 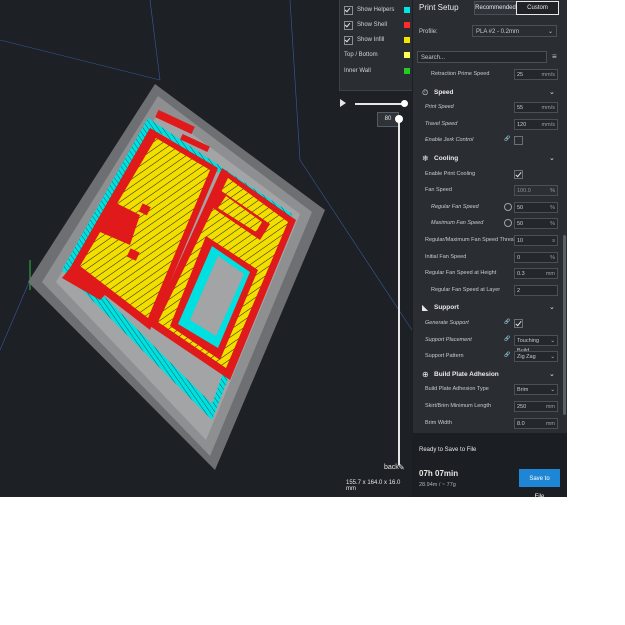 I want to click on setting-value-input: 2, so click(x=536, y=290).